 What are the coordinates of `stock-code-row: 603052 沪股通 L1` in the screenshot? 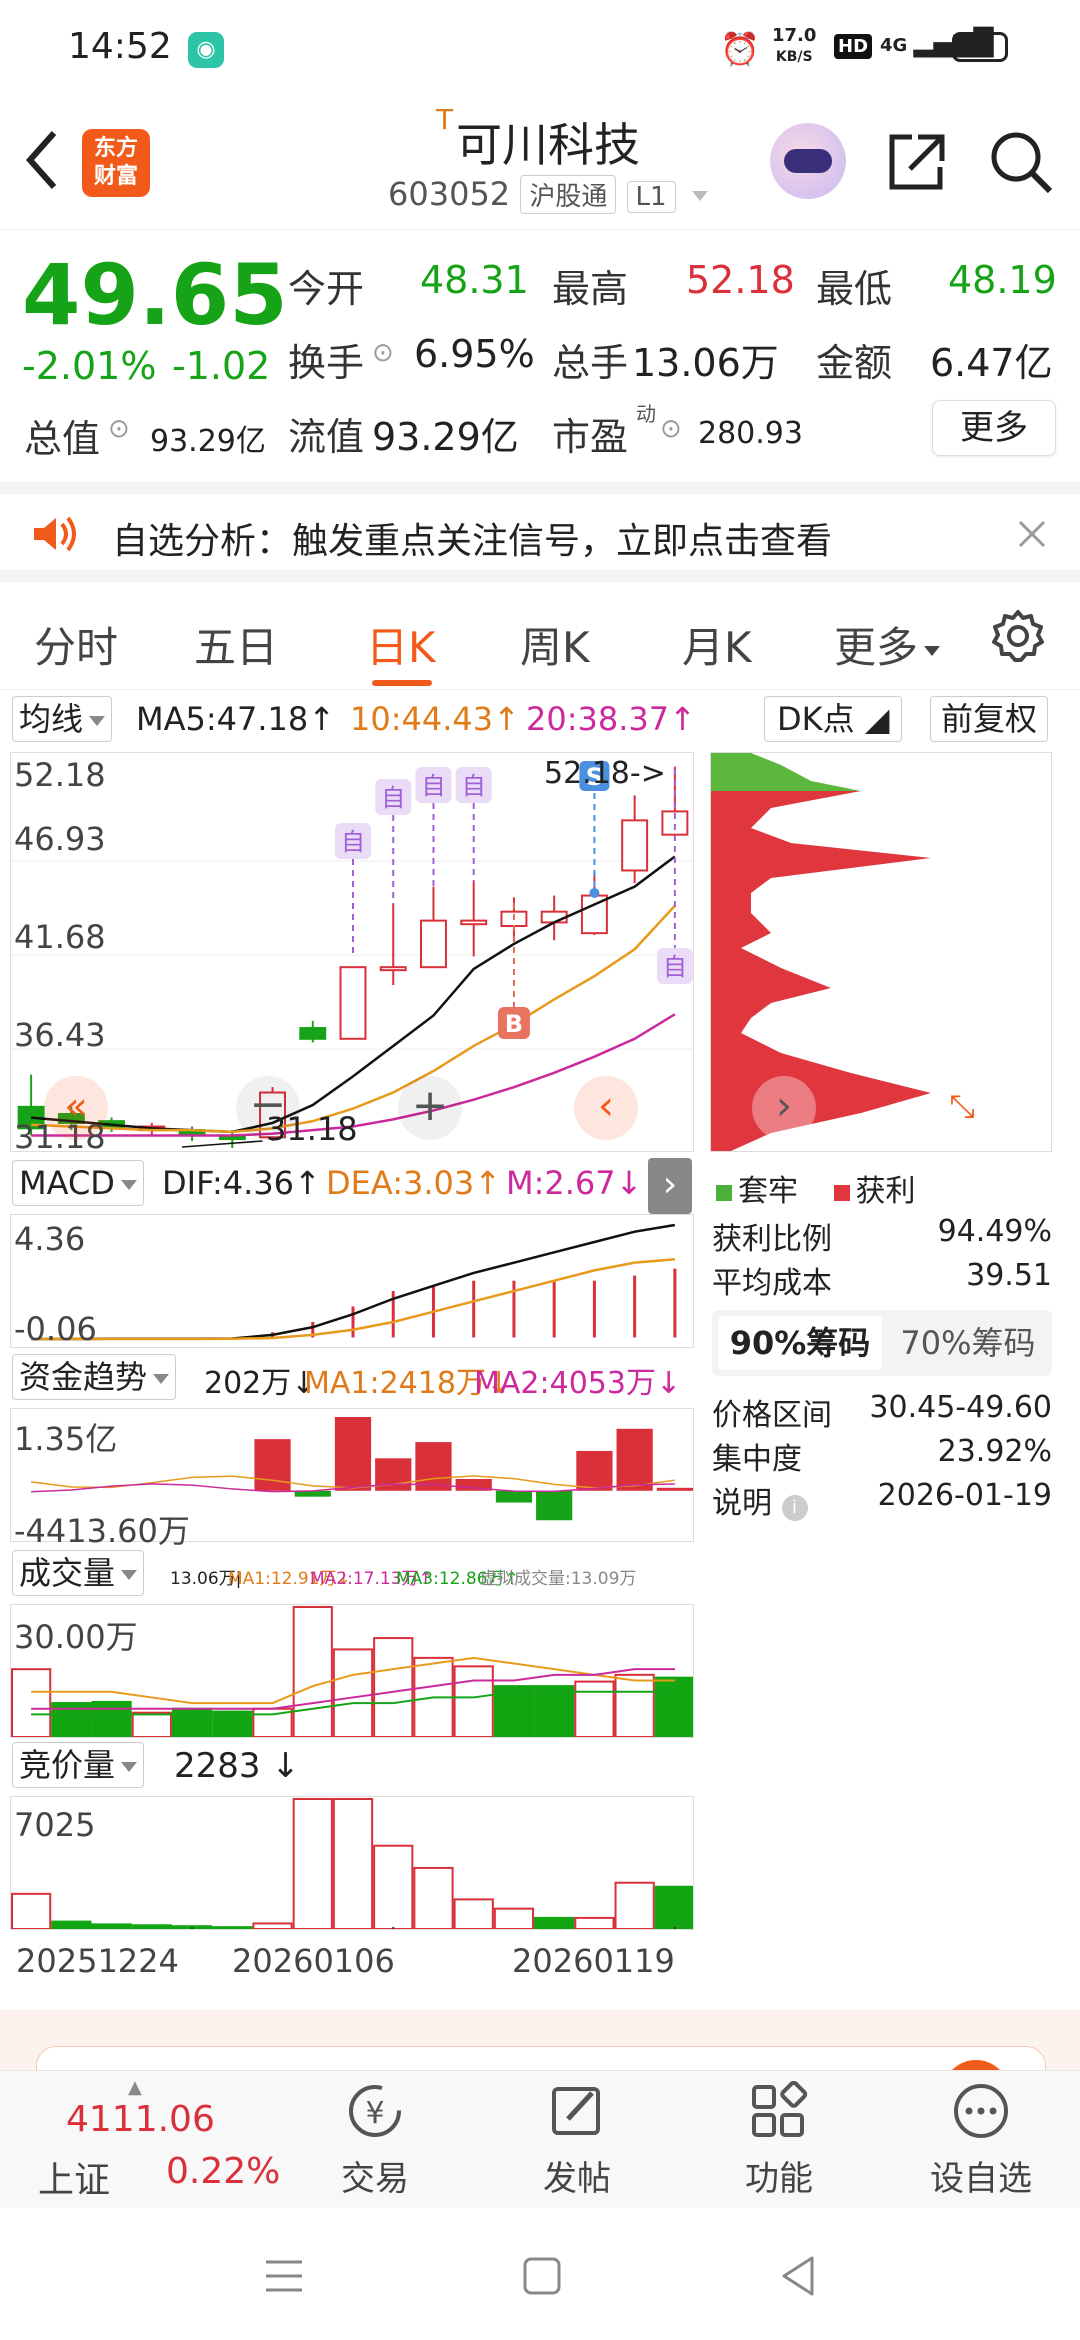 It's located at (548, 194).